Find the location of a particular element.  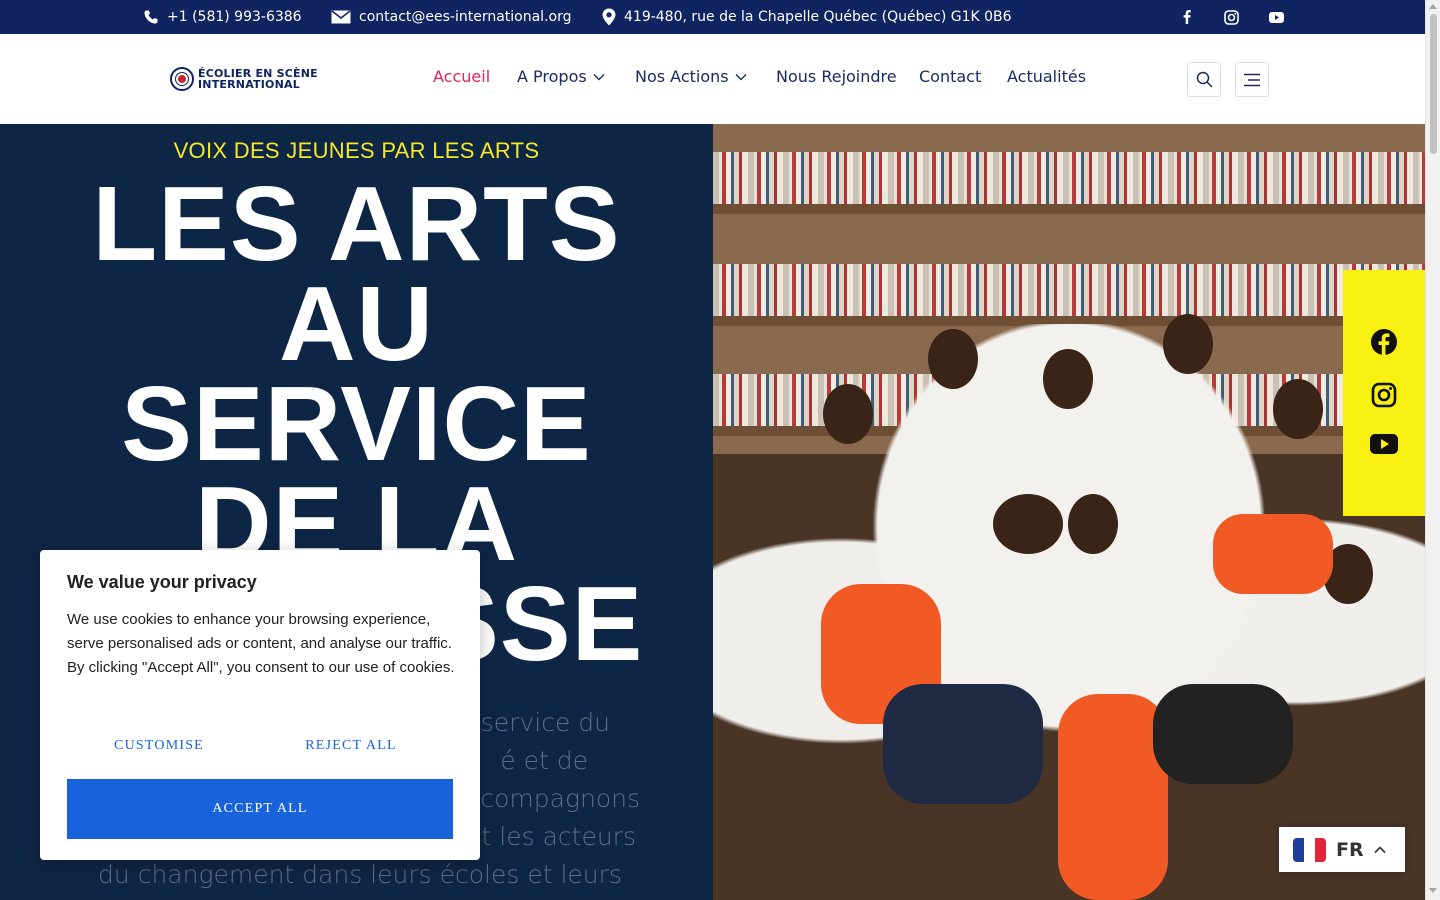

logo-line-2: INTERNATIONAL is located at coordinates (249, 84).